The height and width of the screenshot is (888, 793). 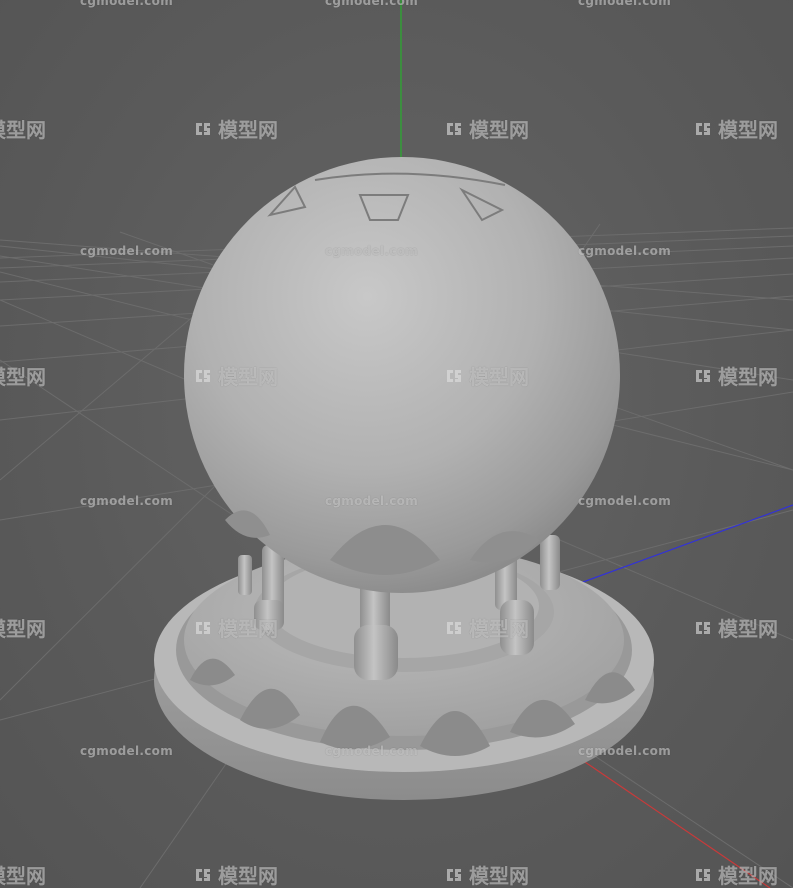 What do you see at coordinates (665, 816) in the screenshot?
I see `x-axis-line` at bounding box center [665, 816].